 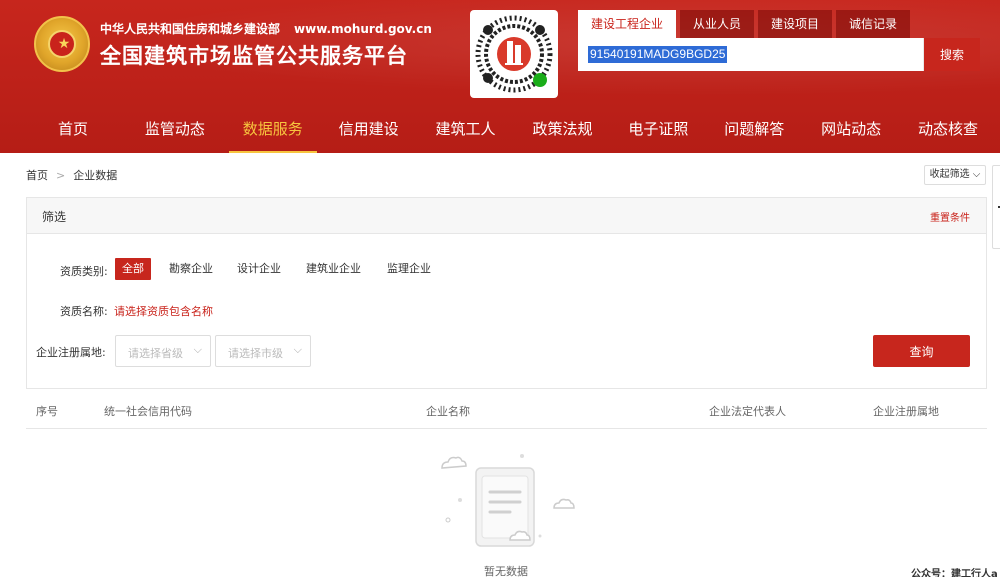 I want to click on search-tab-enterprise: 建设工程企业, so click(x=627, y=24).